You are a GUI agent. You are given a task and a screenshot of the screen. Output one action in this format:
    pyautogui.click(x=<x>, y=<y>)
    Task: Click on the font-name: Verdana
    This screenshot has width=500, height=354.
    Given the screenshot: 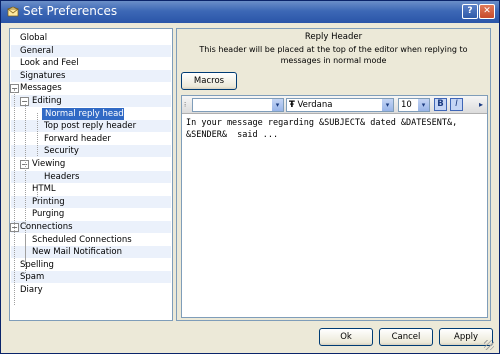 What is the action you would take?
    pyautogui.click(x=315, y=105)
    